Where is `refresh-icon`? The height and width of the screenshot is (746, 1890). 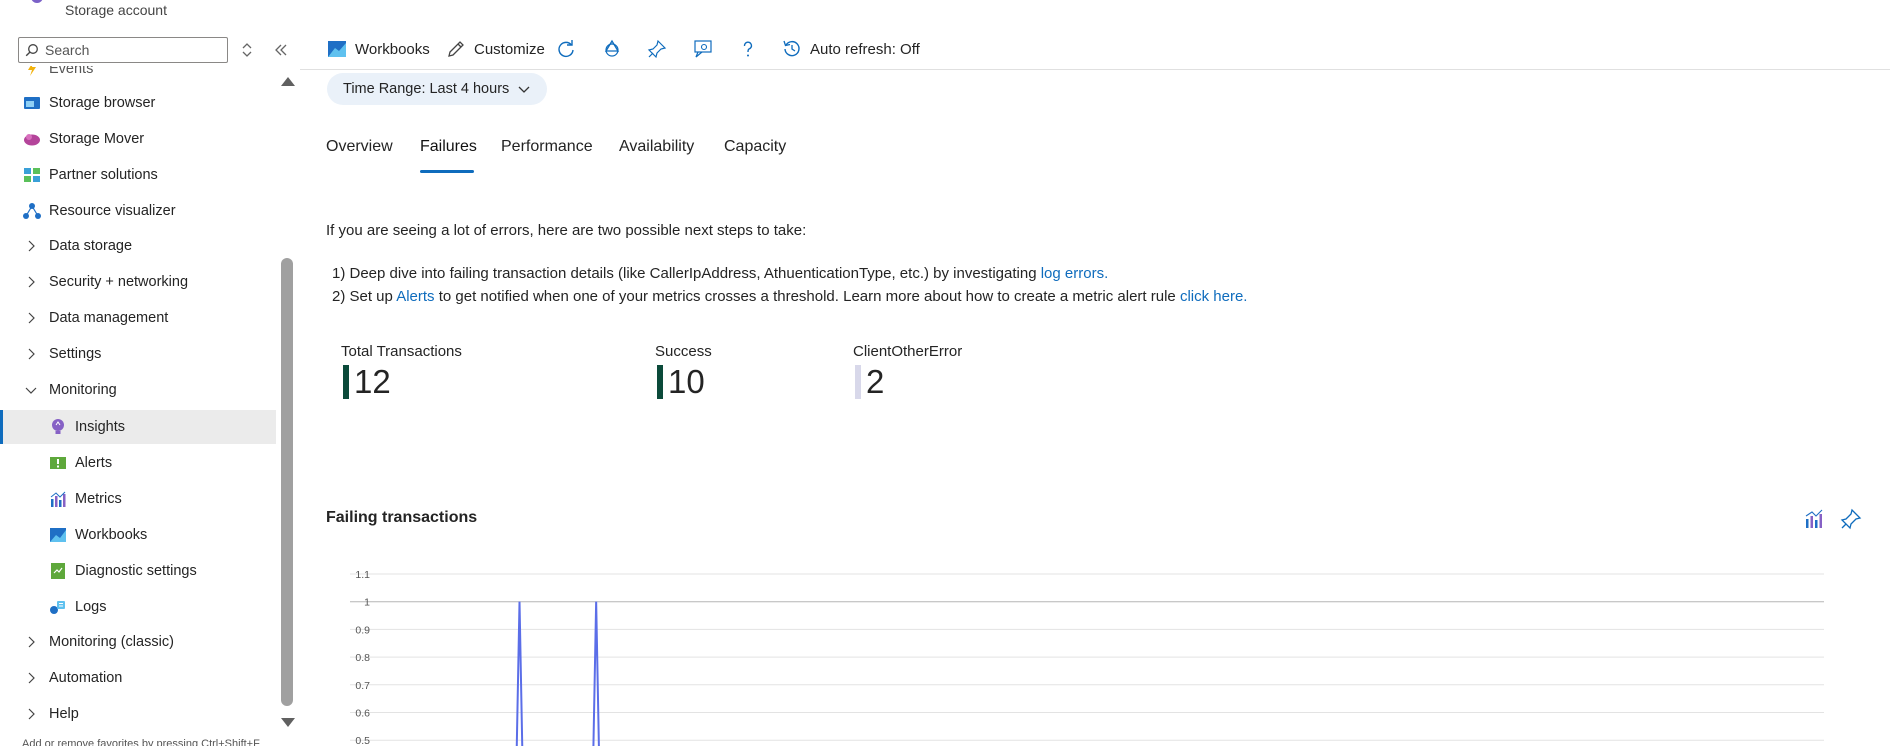 refresh-icon is located at coordinates (566, 49).